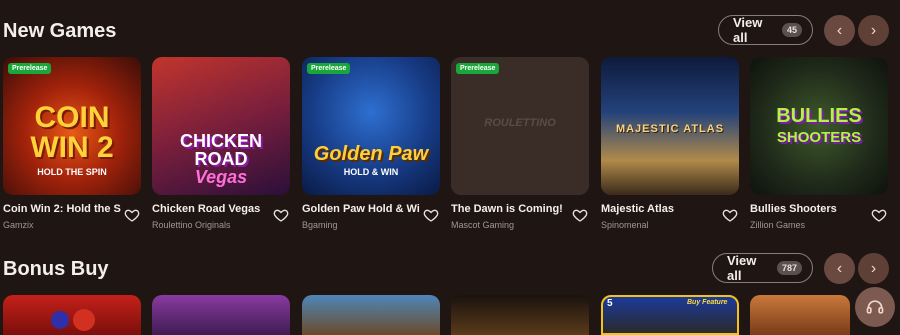  I want to click on new-games-prev-button: ‹, so click(839, 30).